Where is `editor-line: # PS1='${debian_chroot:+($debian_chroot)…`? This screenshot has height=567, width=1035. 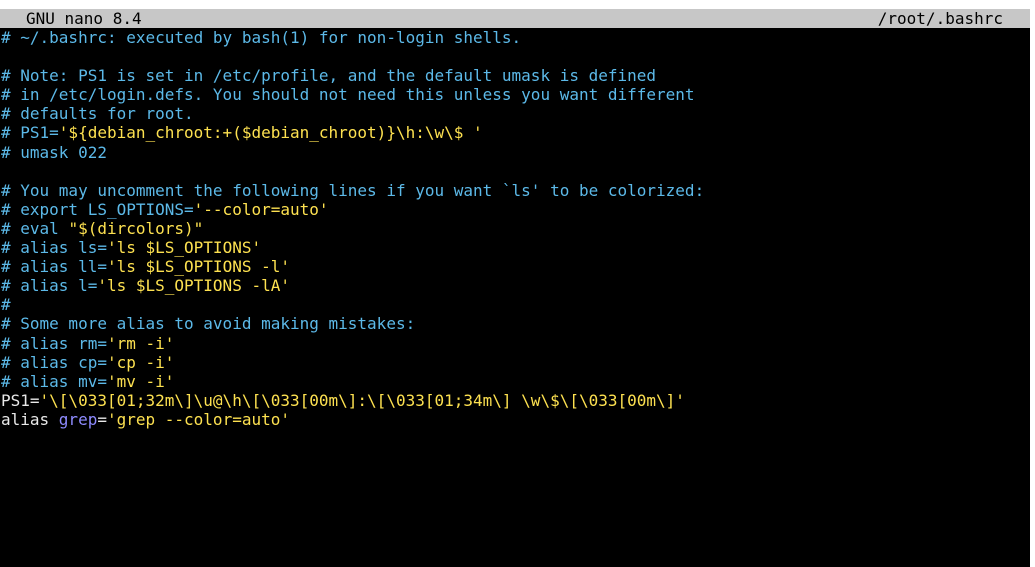 editor-line: # PS1='${debian_chroot:+($debian_chroot)… is located at coordinates (515, 132).